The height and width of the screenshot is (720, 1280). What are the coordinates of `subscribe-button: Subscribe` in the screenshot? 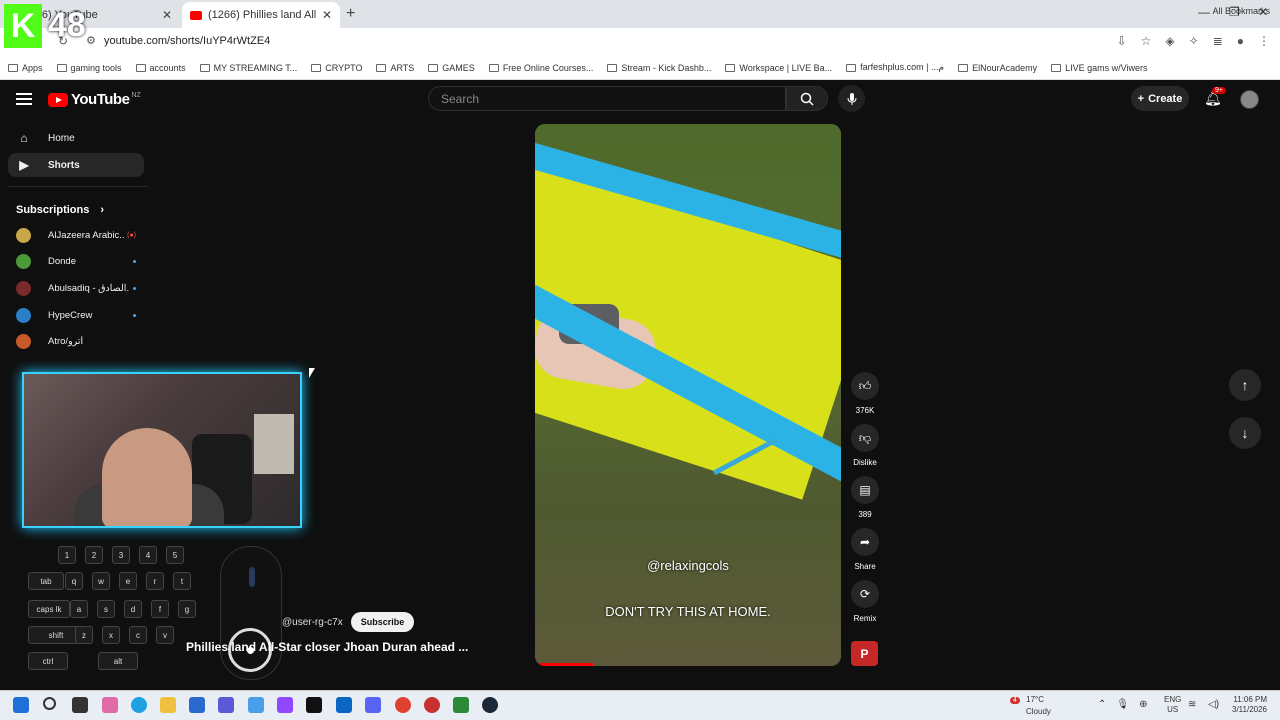 It's located at (382, 622).